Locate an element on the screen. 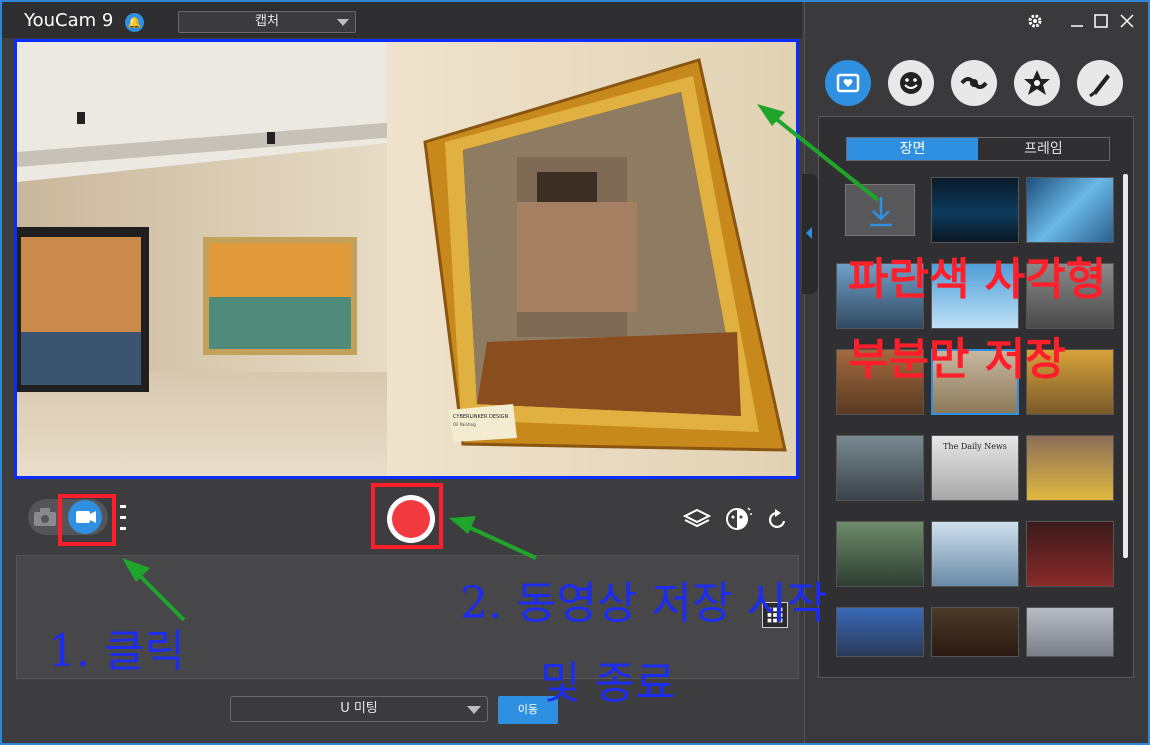 This screenshot has height=745, width=1150. annotation-step2-line1: 2. 동영상 저장 시작 is located at coordinates (644, 603).